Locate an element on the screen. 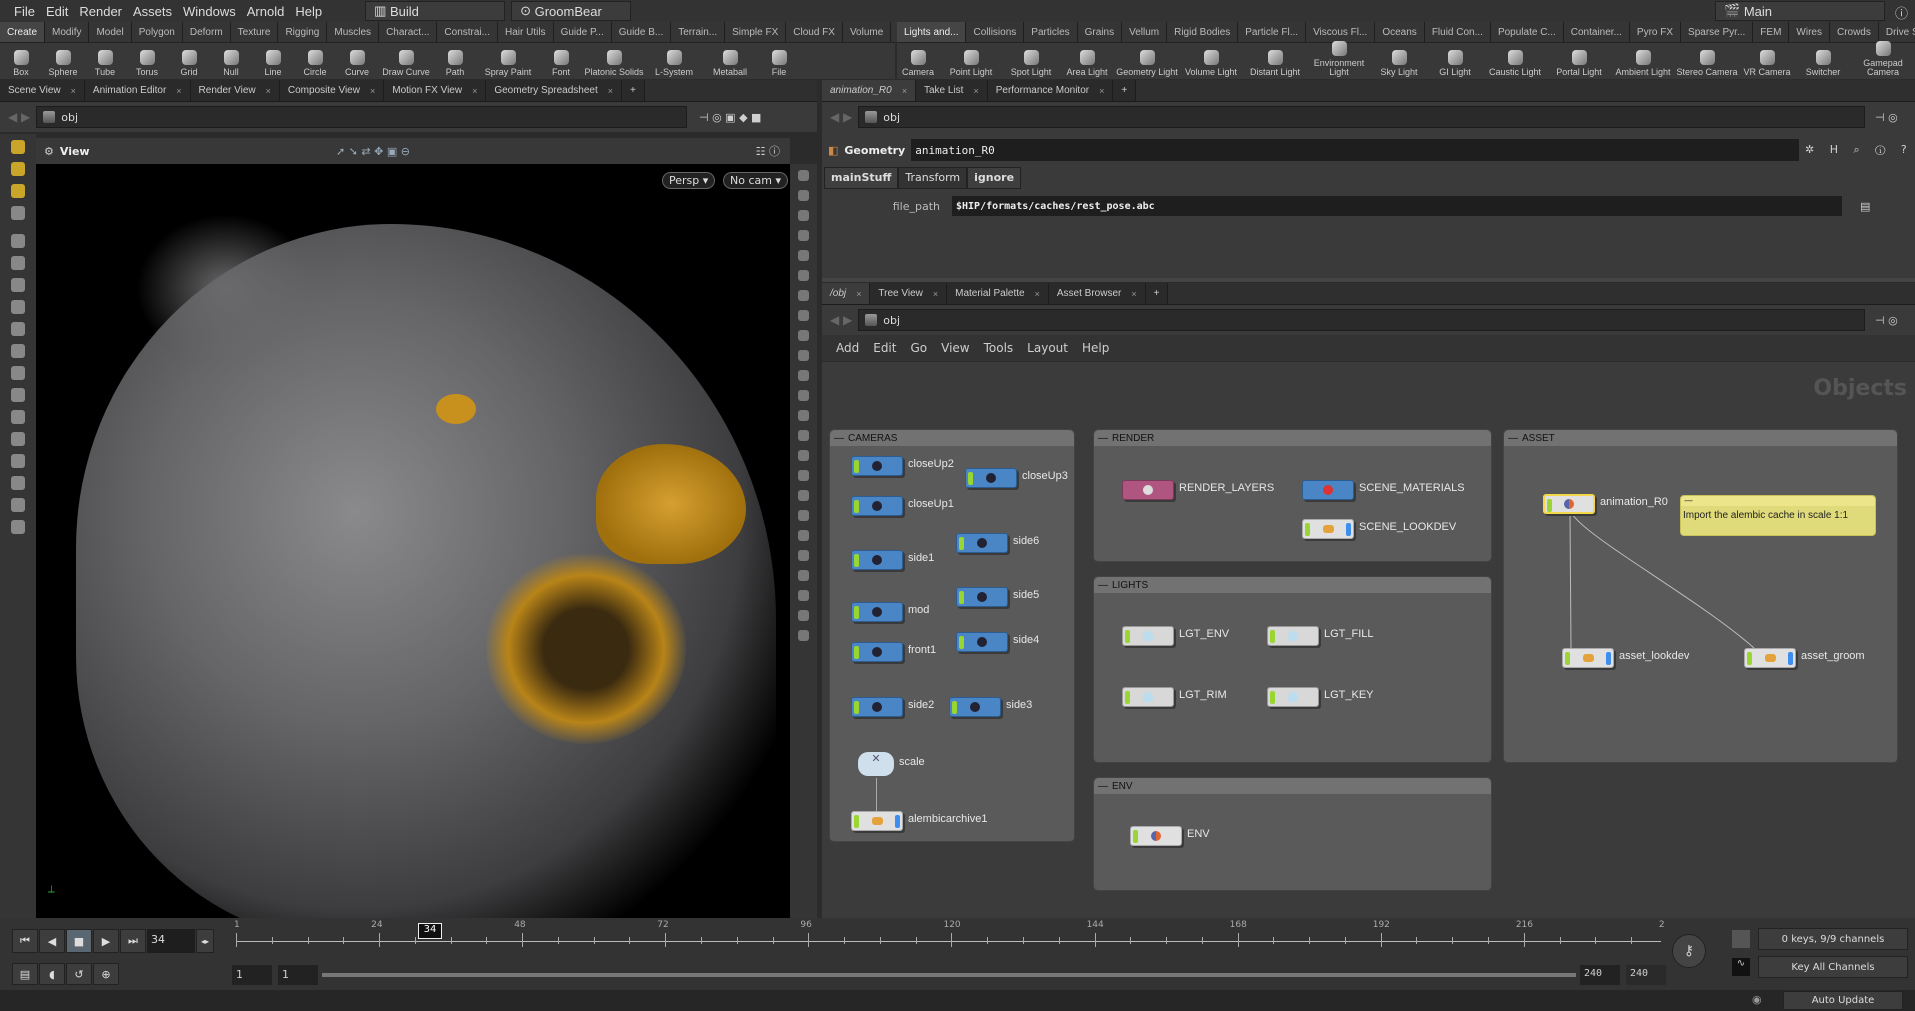 The height and width of the screenshot is (1011, 1915). collapse-icon: — is located at coordinates (1103, 786).